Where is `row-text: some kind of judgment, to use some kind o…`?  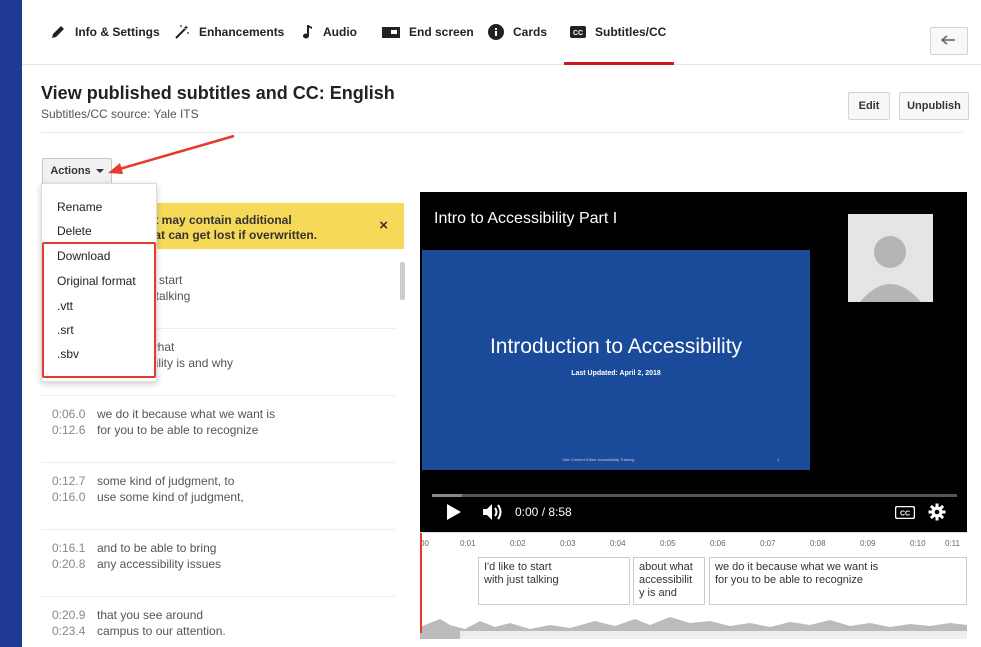 row-text: some kind of judgment, to use some kind o… is located at coordinates (170, 489).